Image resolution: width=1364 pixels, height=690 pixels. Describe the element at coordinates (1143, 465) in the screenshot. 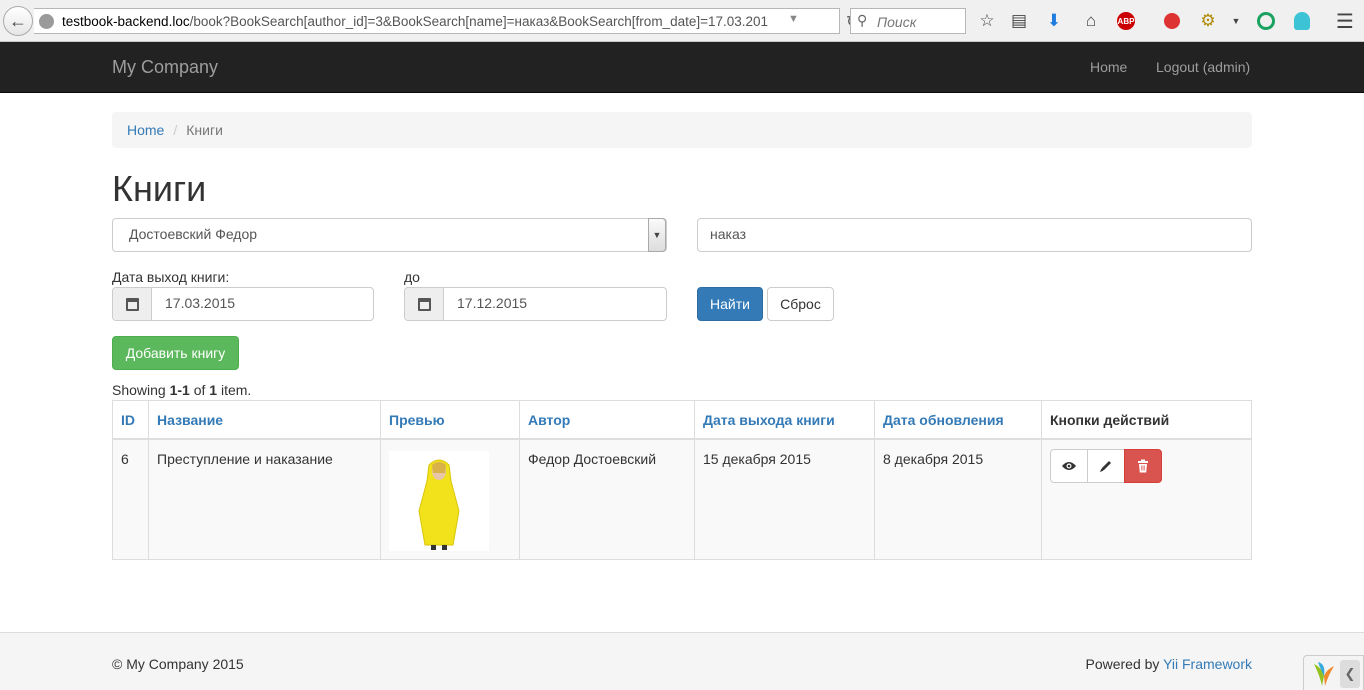

I see `delete-trash-icon` at that location.